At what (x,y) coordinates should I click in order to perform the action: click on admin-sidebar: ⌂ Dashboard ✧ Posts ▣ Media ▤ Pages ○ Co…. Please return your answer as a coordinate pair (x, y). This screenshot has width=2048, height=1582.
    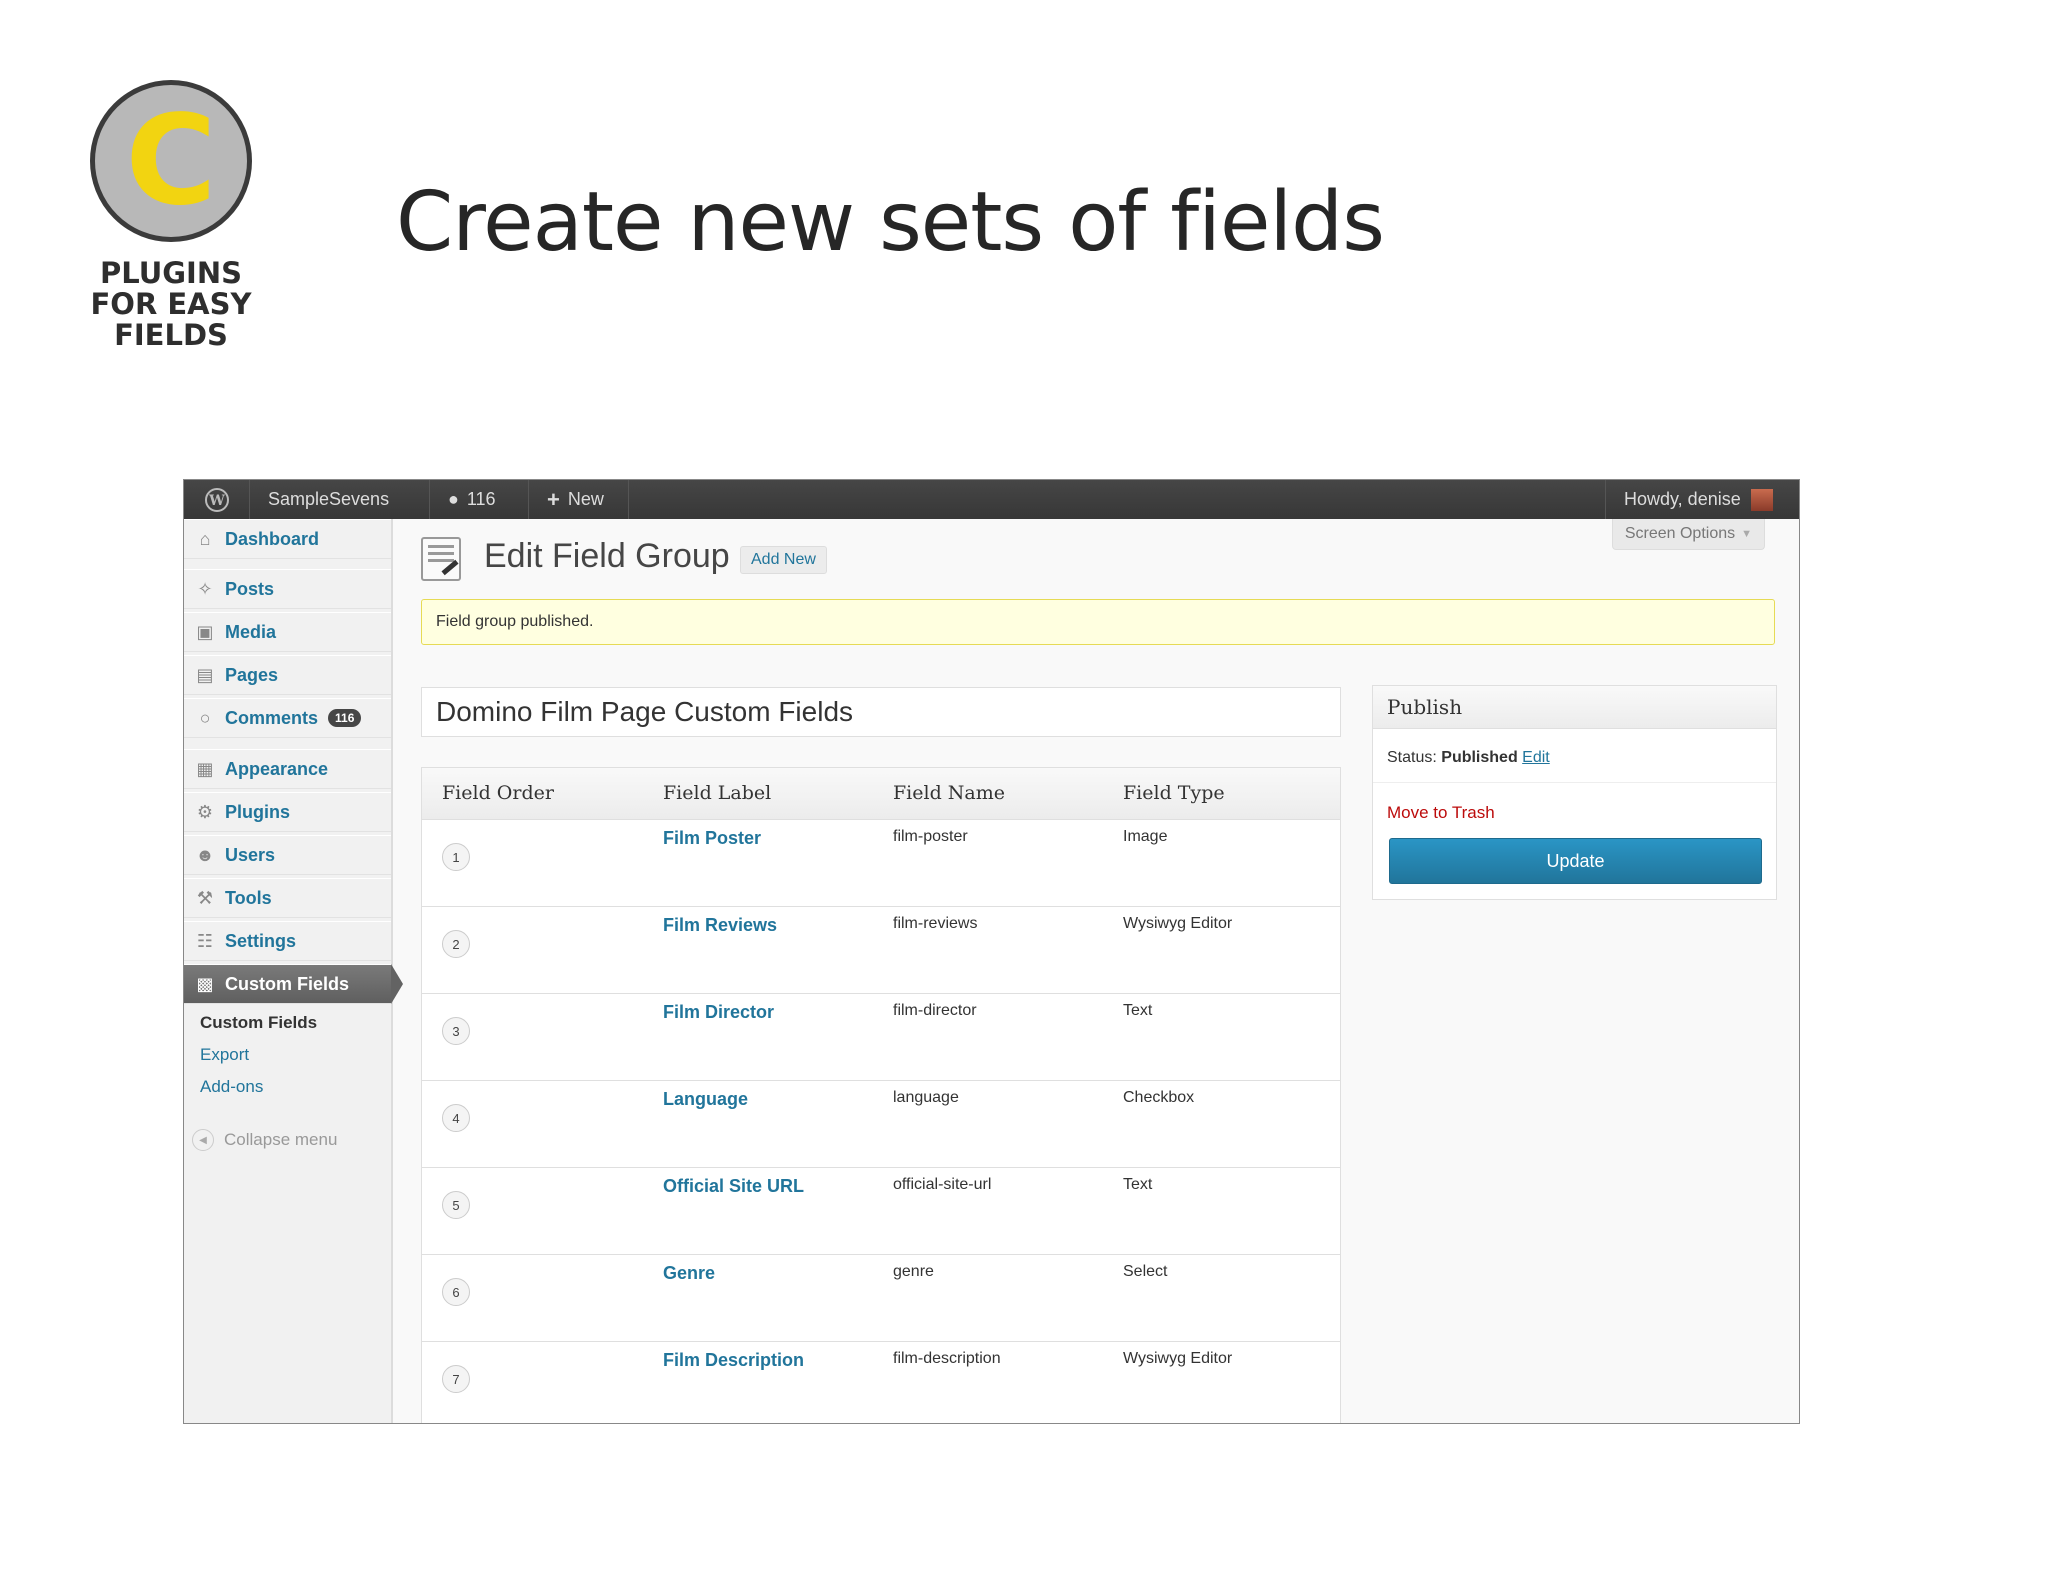
    Looking at the image, I should click on (288, 971).